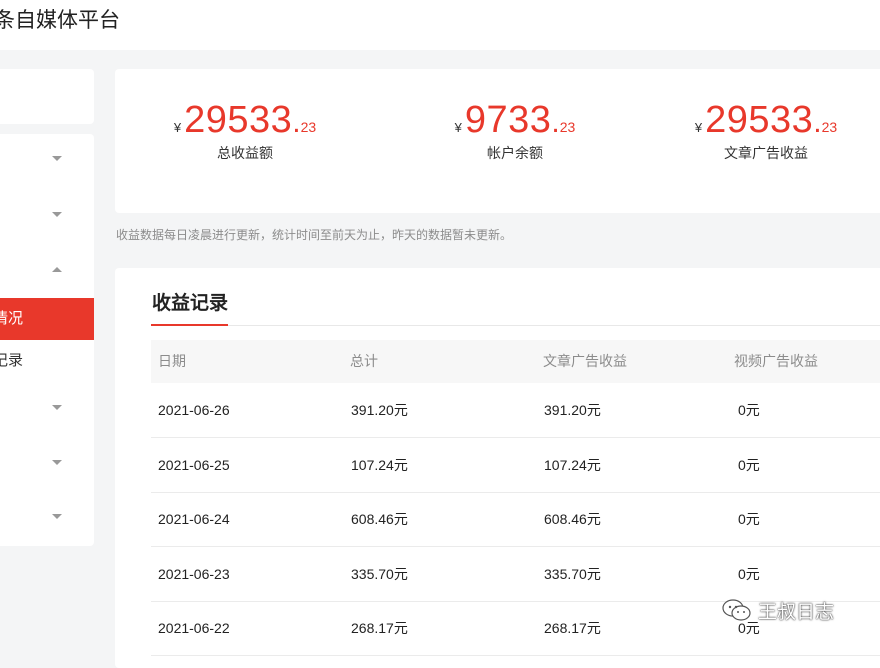  What do you see at coordinates (364, 361) in the screenshot?
I see `column-header-total: 总计` at bounding box center [364, 361].